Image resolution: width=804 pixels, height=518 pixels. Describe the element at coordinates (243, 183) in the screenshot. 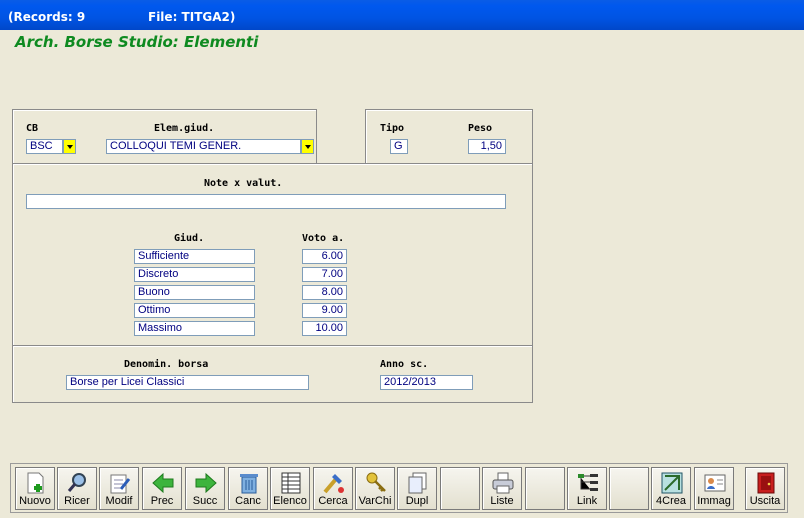

I see `note-label: Note x valut.` at that location.